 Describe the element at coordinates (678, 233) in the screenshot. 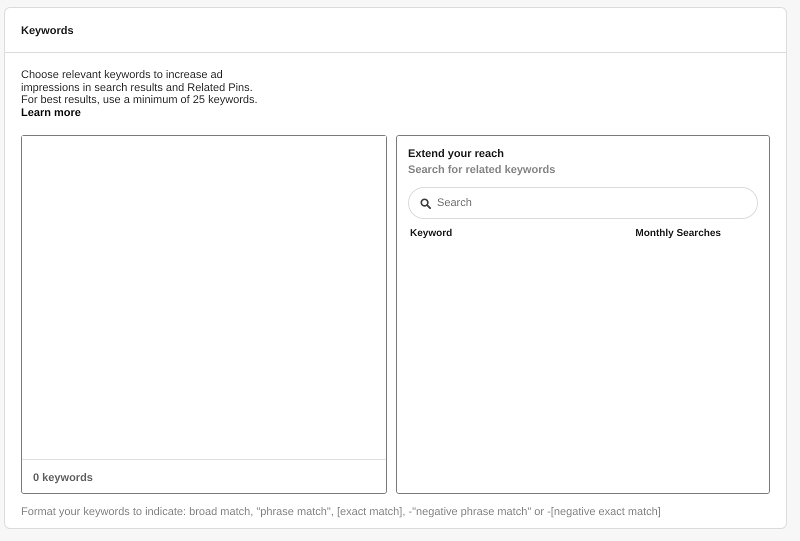

I see `column-header: Monthly Searches` at that location.